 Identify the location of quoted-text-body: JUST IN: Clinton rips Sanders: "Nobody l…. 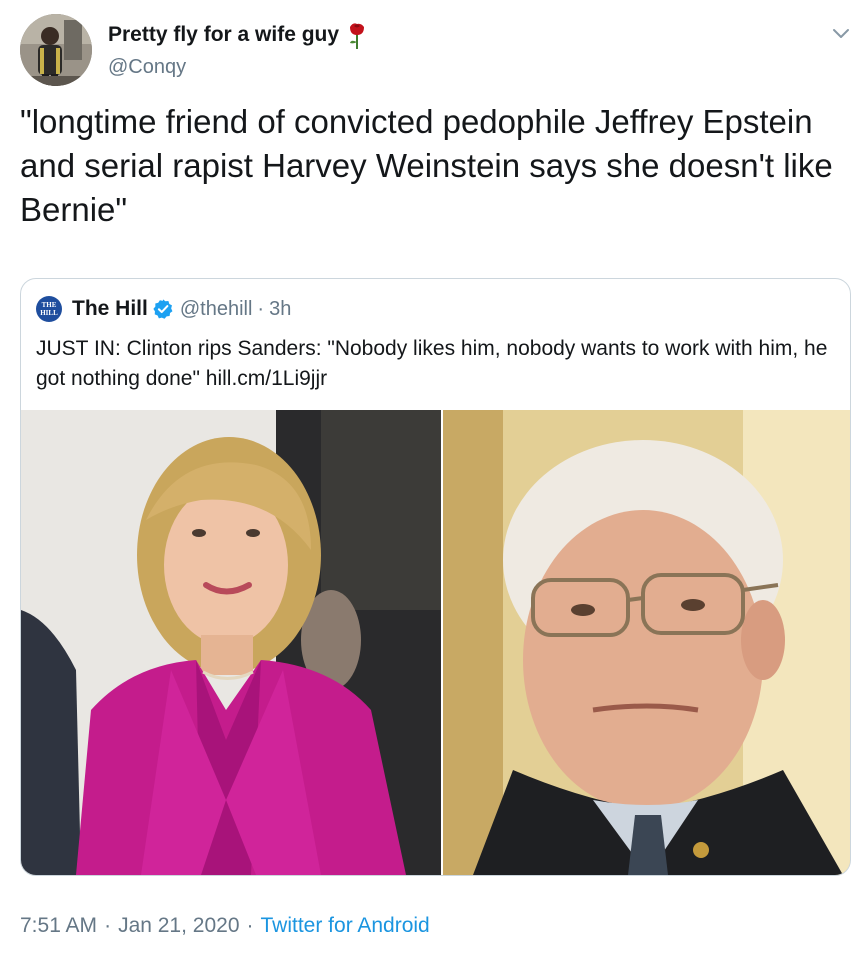
(432, 363).